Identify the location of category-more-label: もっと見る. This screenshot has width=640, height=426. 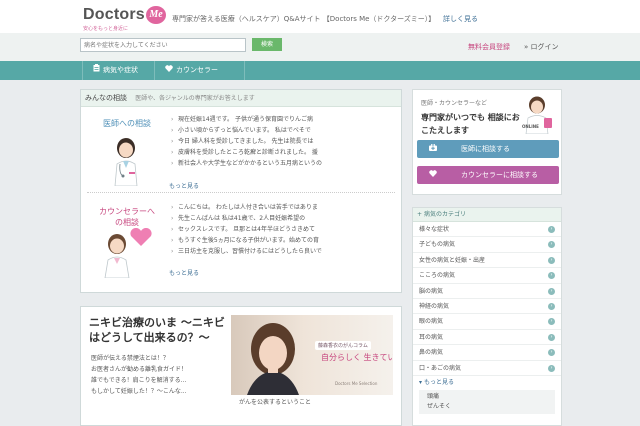
(438, 382).